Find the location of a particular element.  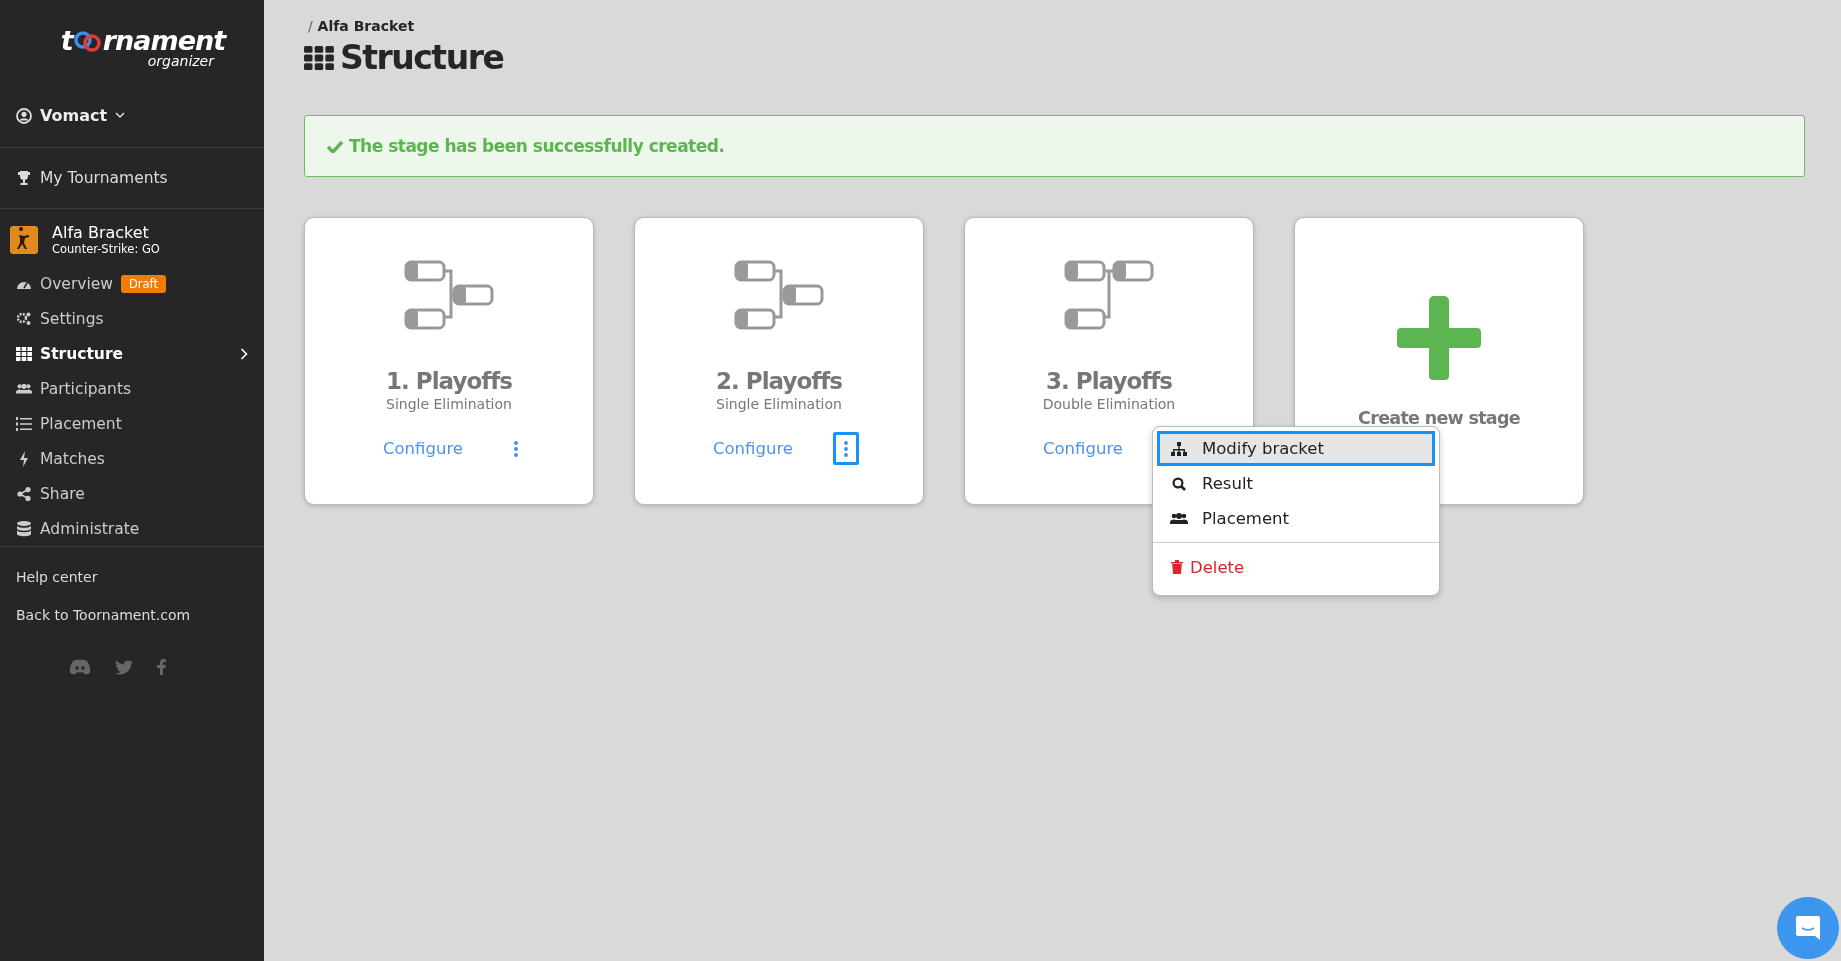

bird-icon is located at coordinates (123, 667).